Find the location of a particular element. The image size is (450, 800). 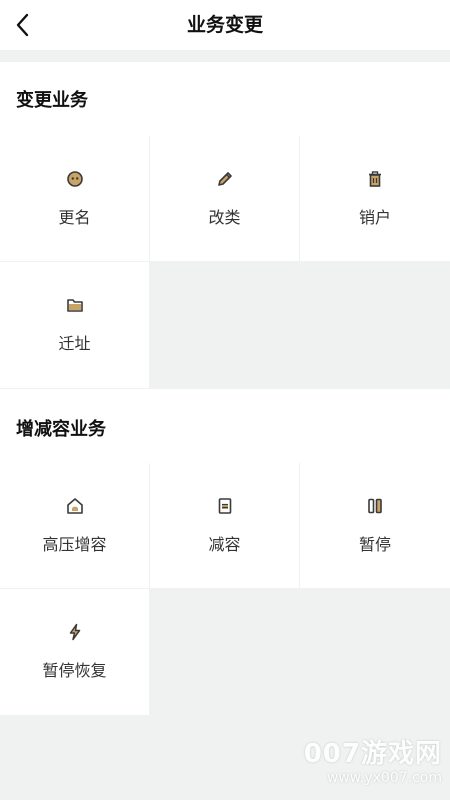

document-icon is located at coordinates (225, 506).